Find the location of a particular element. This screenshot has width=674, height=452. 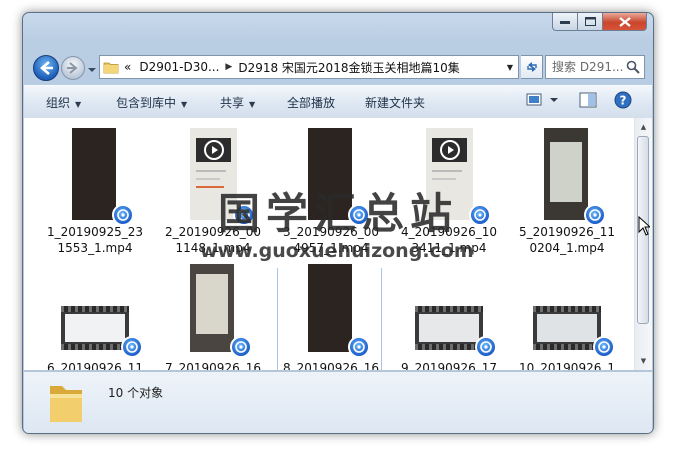

minimize-icon is located at coordinates (565, 22).